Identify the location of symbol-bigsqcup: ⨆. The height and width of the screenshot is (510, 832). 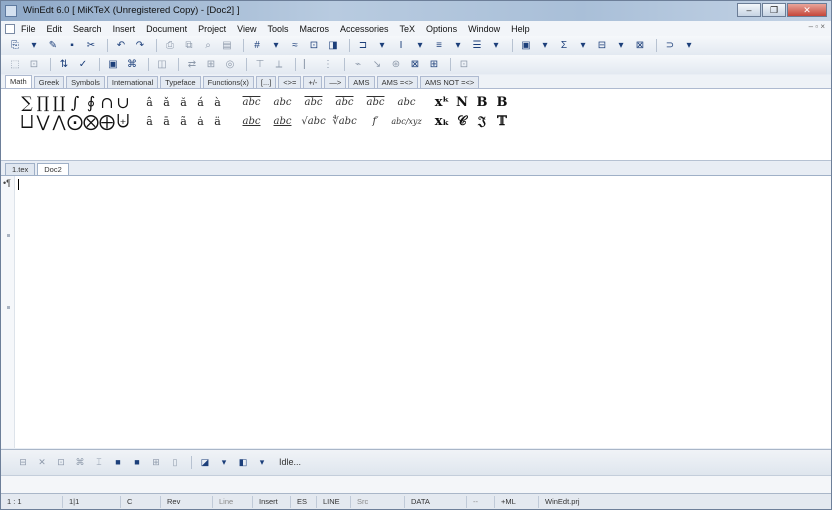
(27, 121).